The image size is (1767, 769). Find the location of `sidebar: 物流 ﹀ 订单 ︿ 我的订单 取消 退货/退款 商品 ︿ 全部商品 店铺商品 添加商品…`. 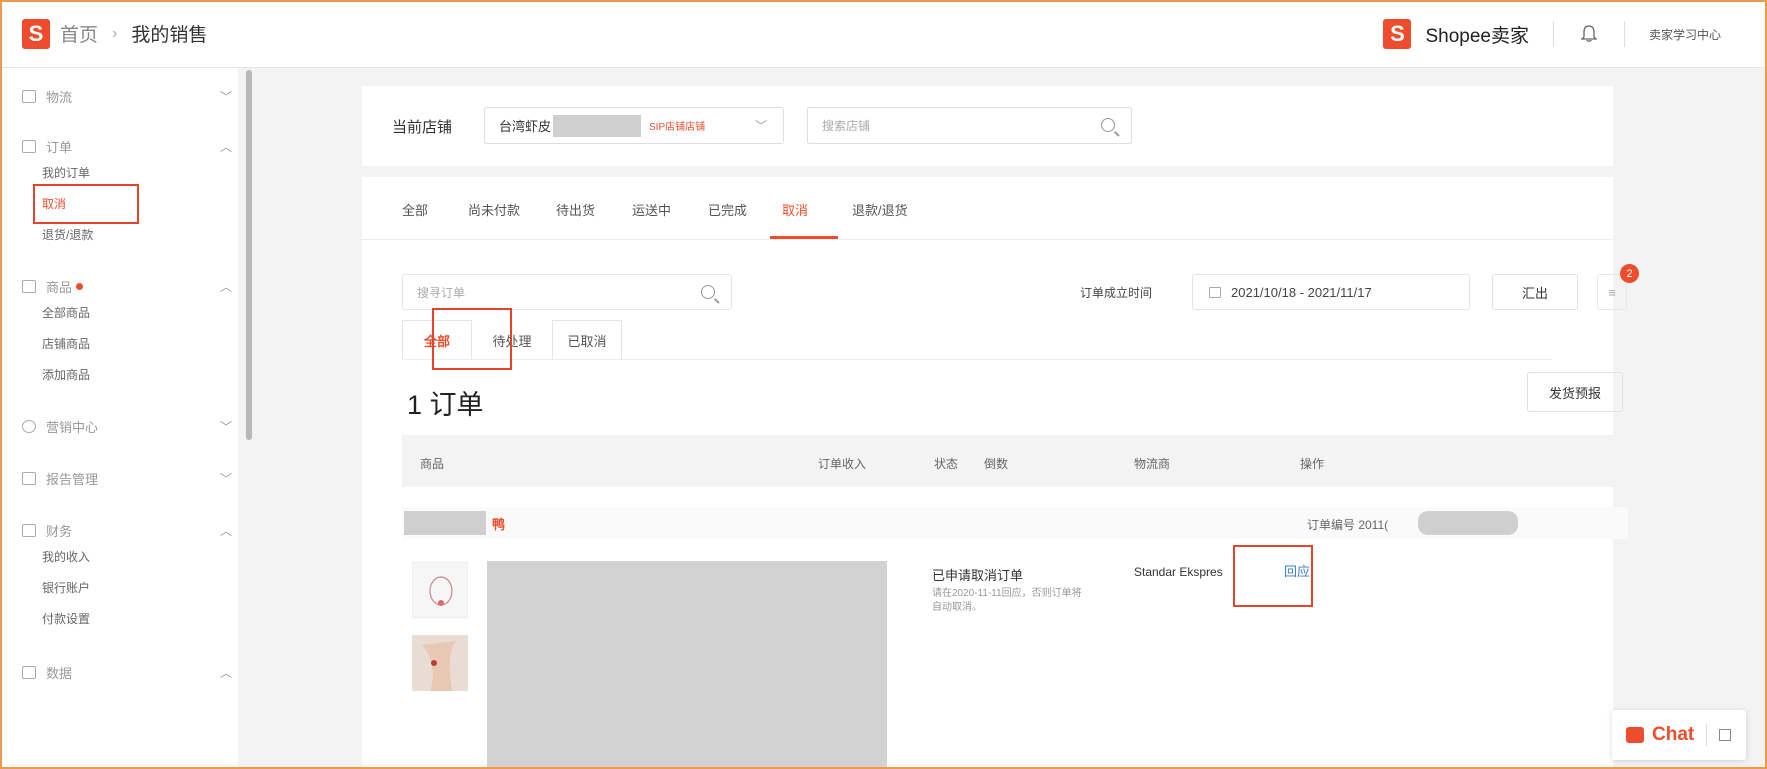

sidebar: 物流 ﹀ 订单 ︿ 我的订单 取消 退货/退款 商品 ︿ 全部商品 店铺商品 添加商品… is located at coordinates (119, 418).